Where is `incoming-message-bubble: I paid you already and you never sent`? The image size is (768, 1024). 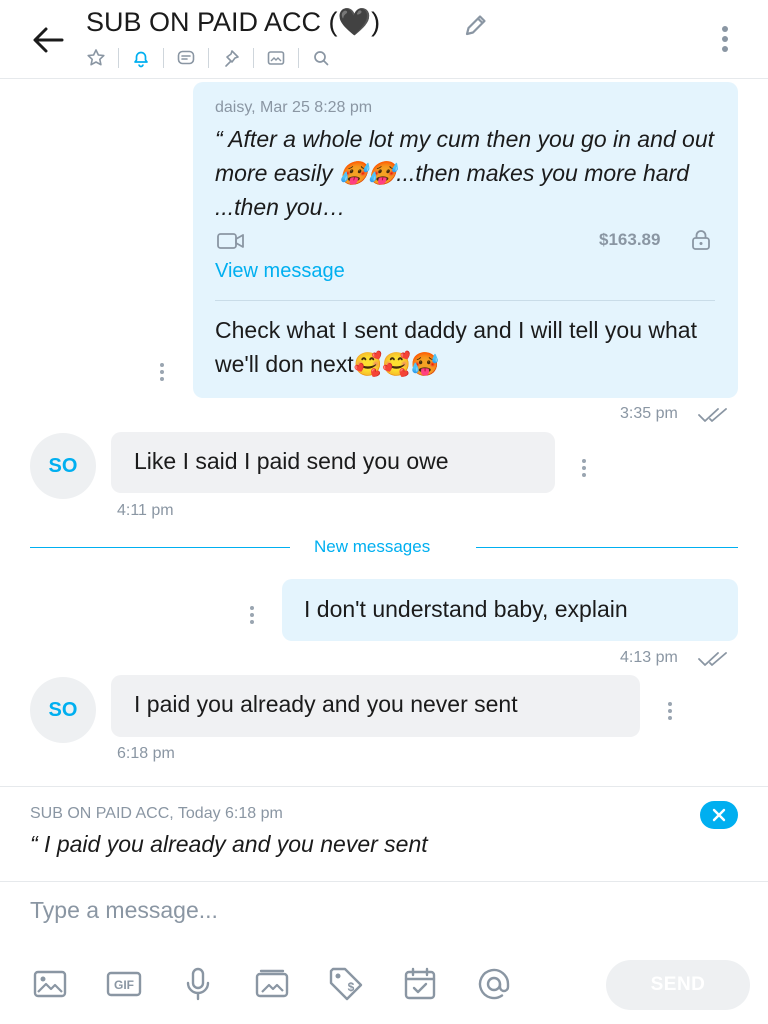
incoming-message-bubble: I paid you already and you never sent is located at coordinates (375, 706).